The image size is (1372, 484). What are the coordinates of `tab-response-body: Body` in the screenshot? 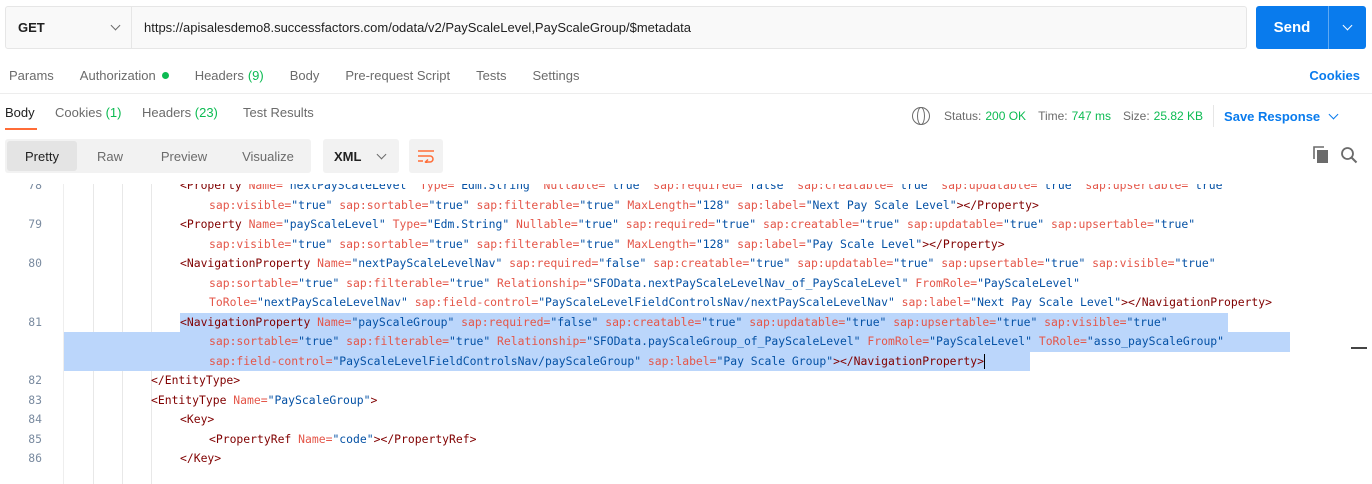 It's located at (20, 112).